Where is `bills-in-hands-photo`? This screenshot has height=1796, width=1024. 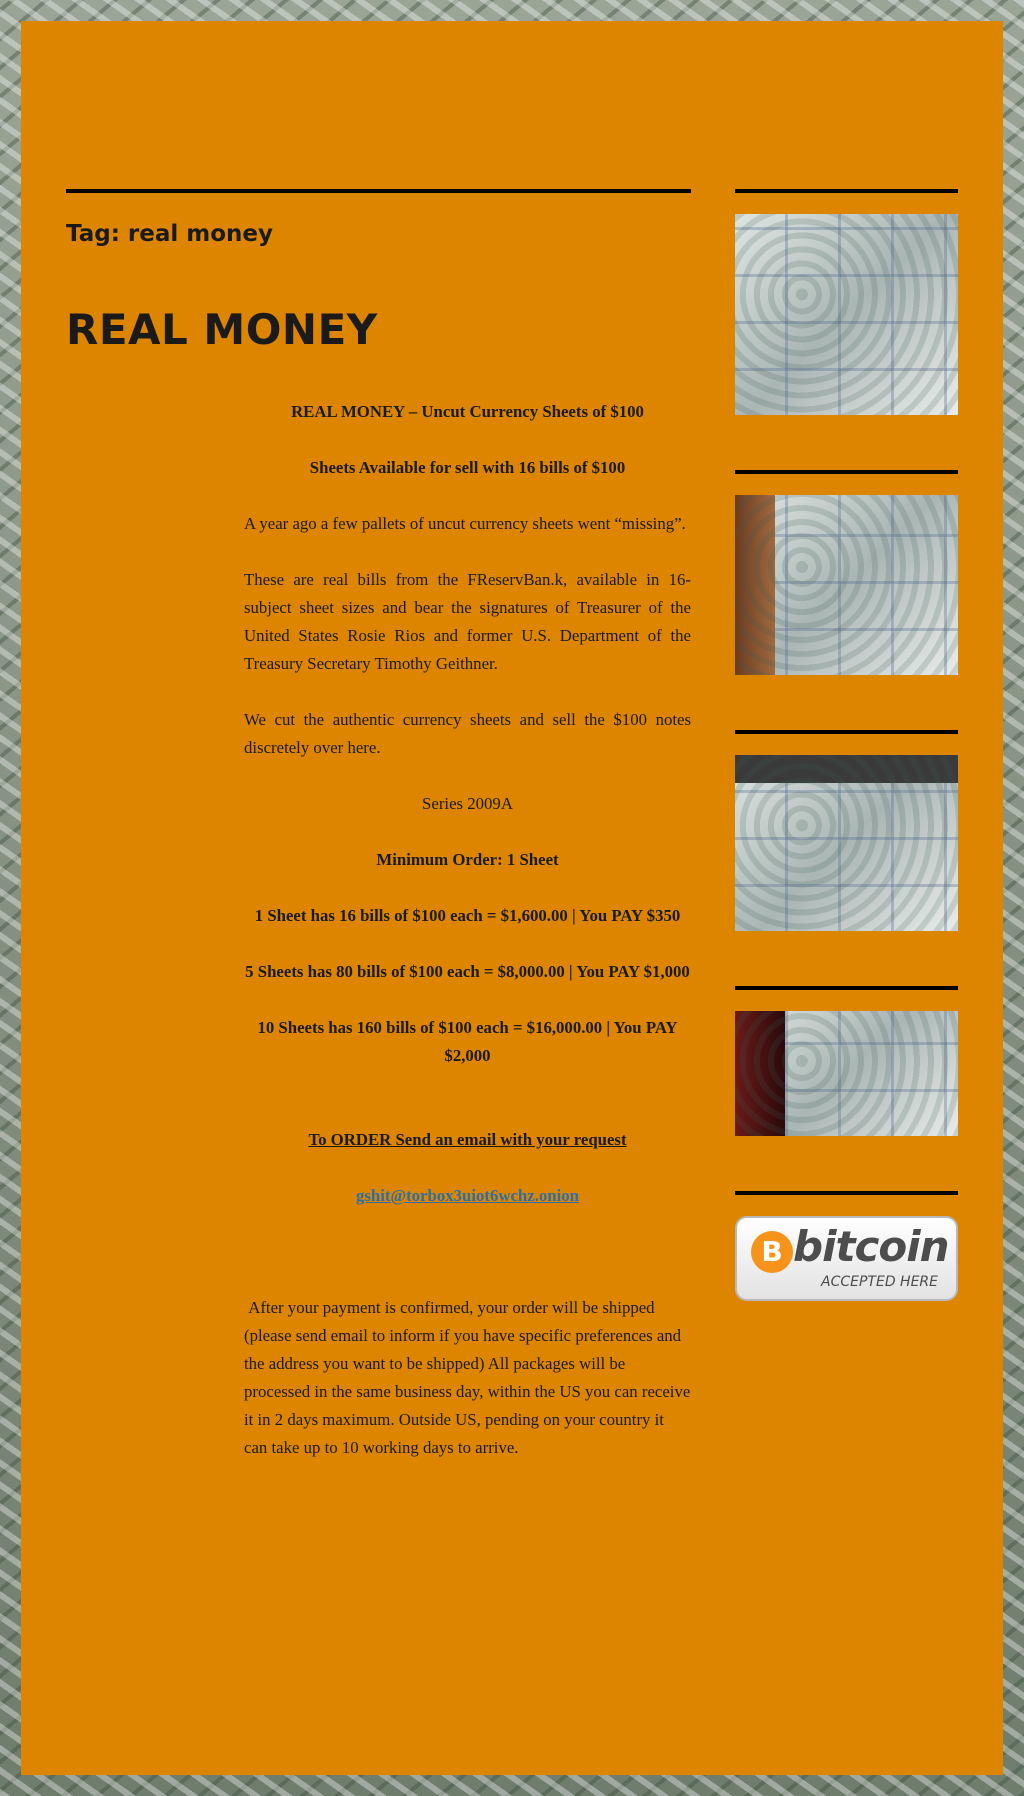
bills-in-hands-photo is located at coordinates (846, 585).